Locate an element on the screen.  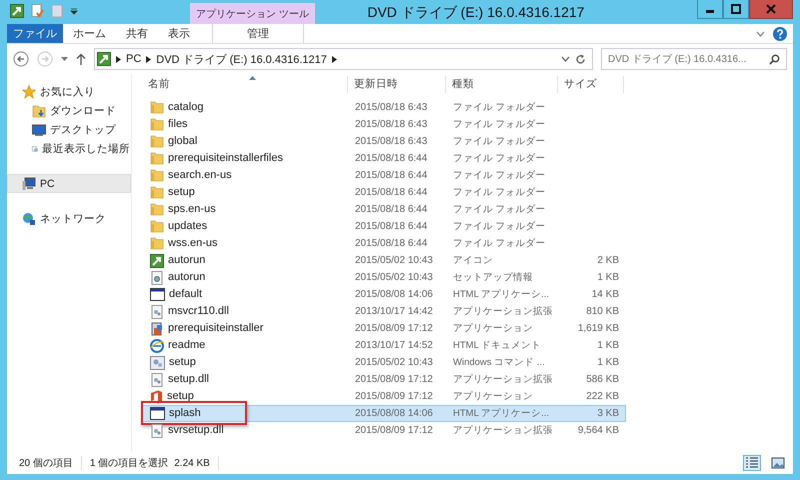
close-icon is located at coordinates (771, 9).